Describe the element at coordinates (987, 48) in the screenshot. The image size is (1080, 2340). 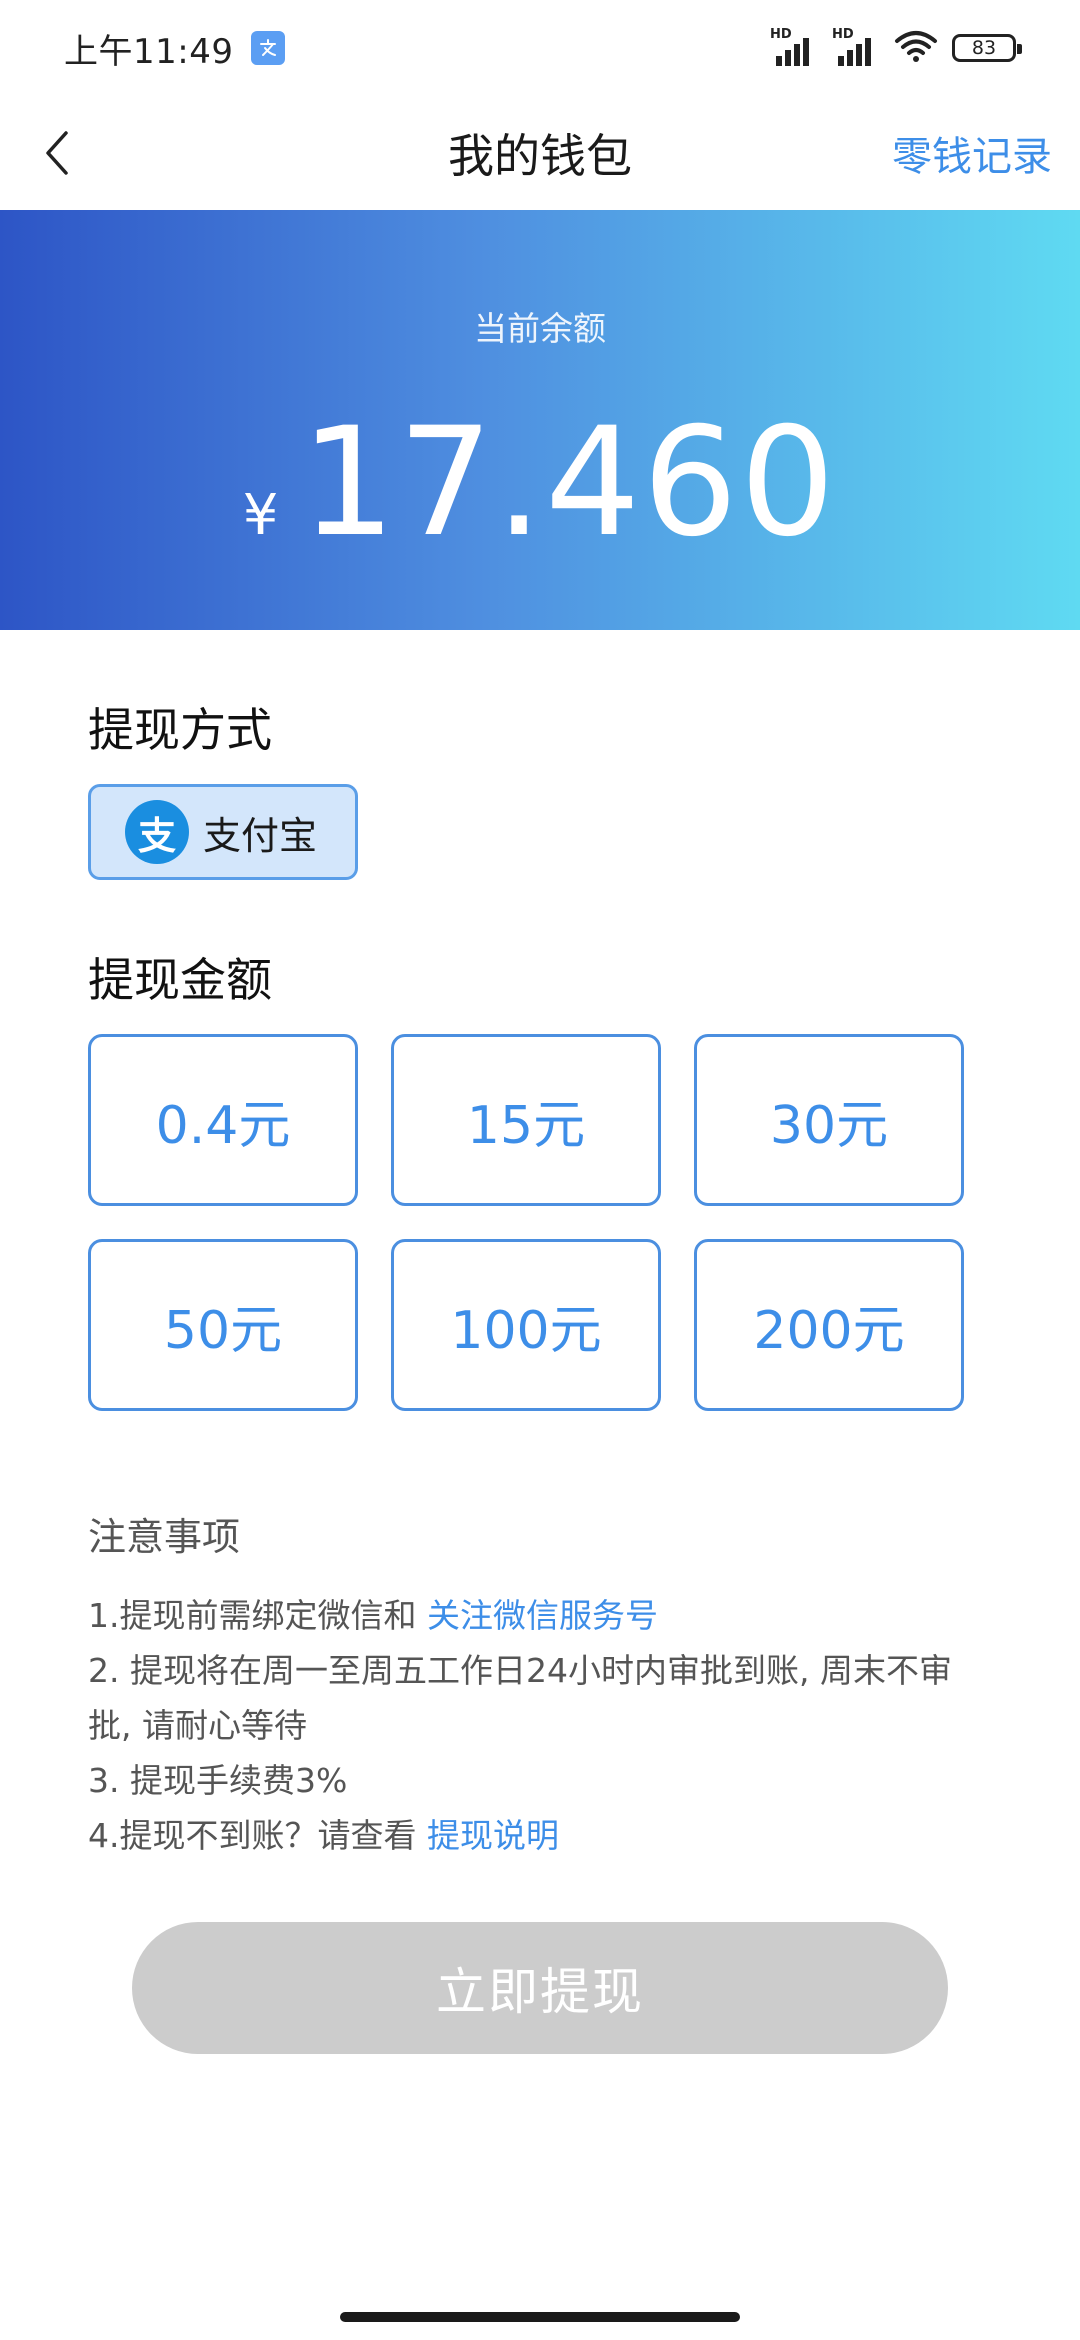
I see `battery-icon: 83` at that location.